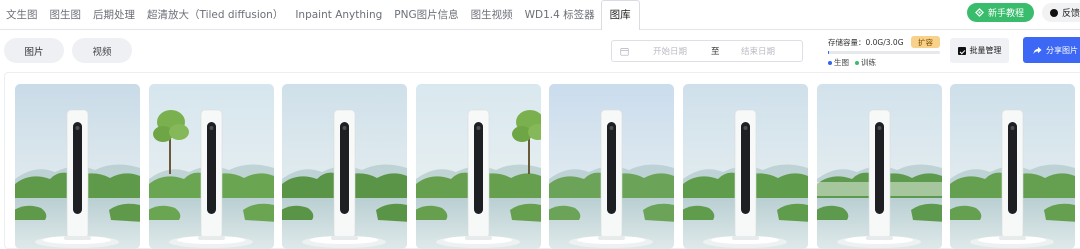 The height and width of the screenshot is (249, 1080). What do you see at coordinates (1061, 12) in the screenshot?
I see `feedback-button: 反馈建` at bounding box center [1061, 12].